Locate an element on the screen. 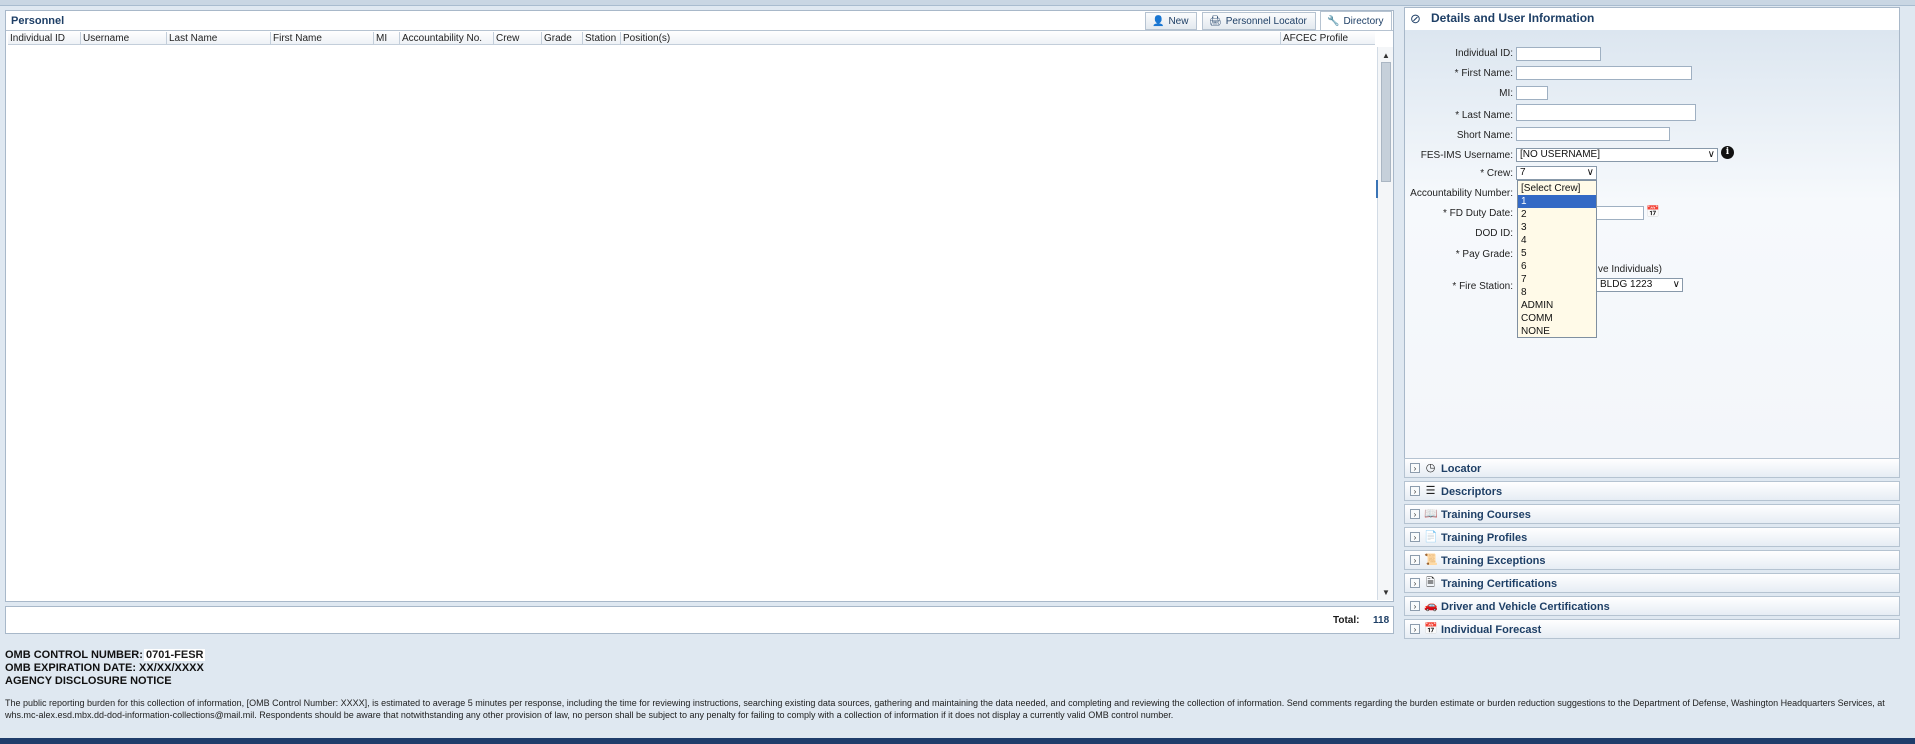  crew-option: 8 is located at coordinates (1557, 292).